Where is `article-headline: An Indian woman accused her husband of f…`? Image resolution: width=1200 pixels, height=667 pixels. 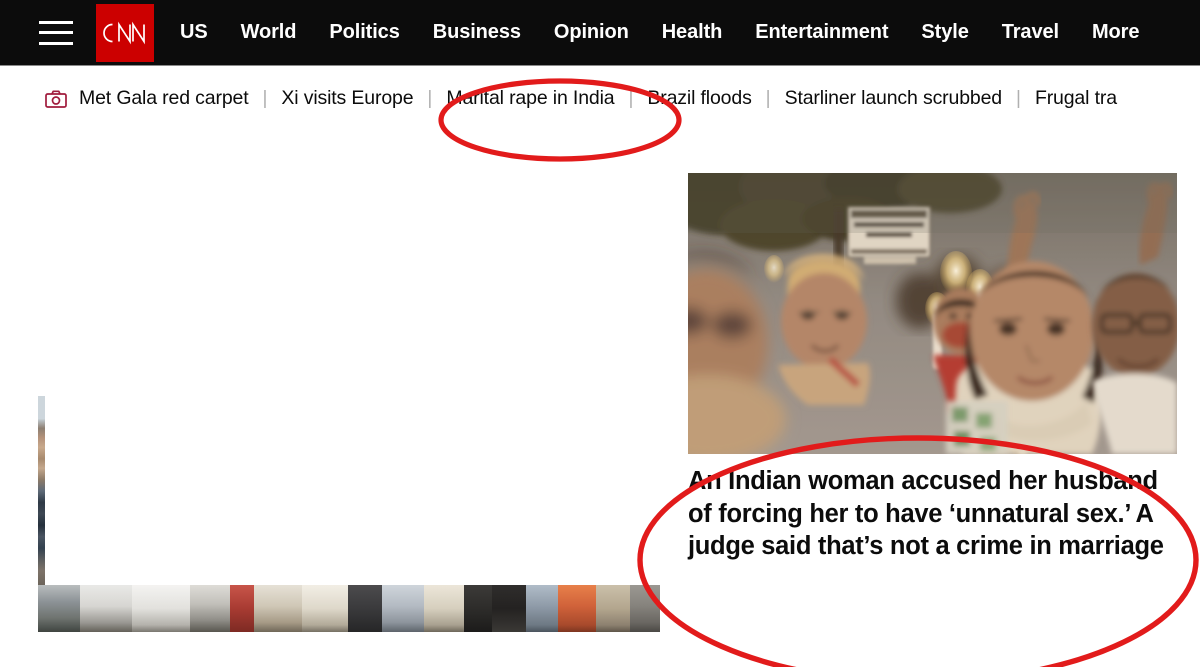
article-headline: An Indian woman accused her husband of f… is located at coordinates (936, 514).